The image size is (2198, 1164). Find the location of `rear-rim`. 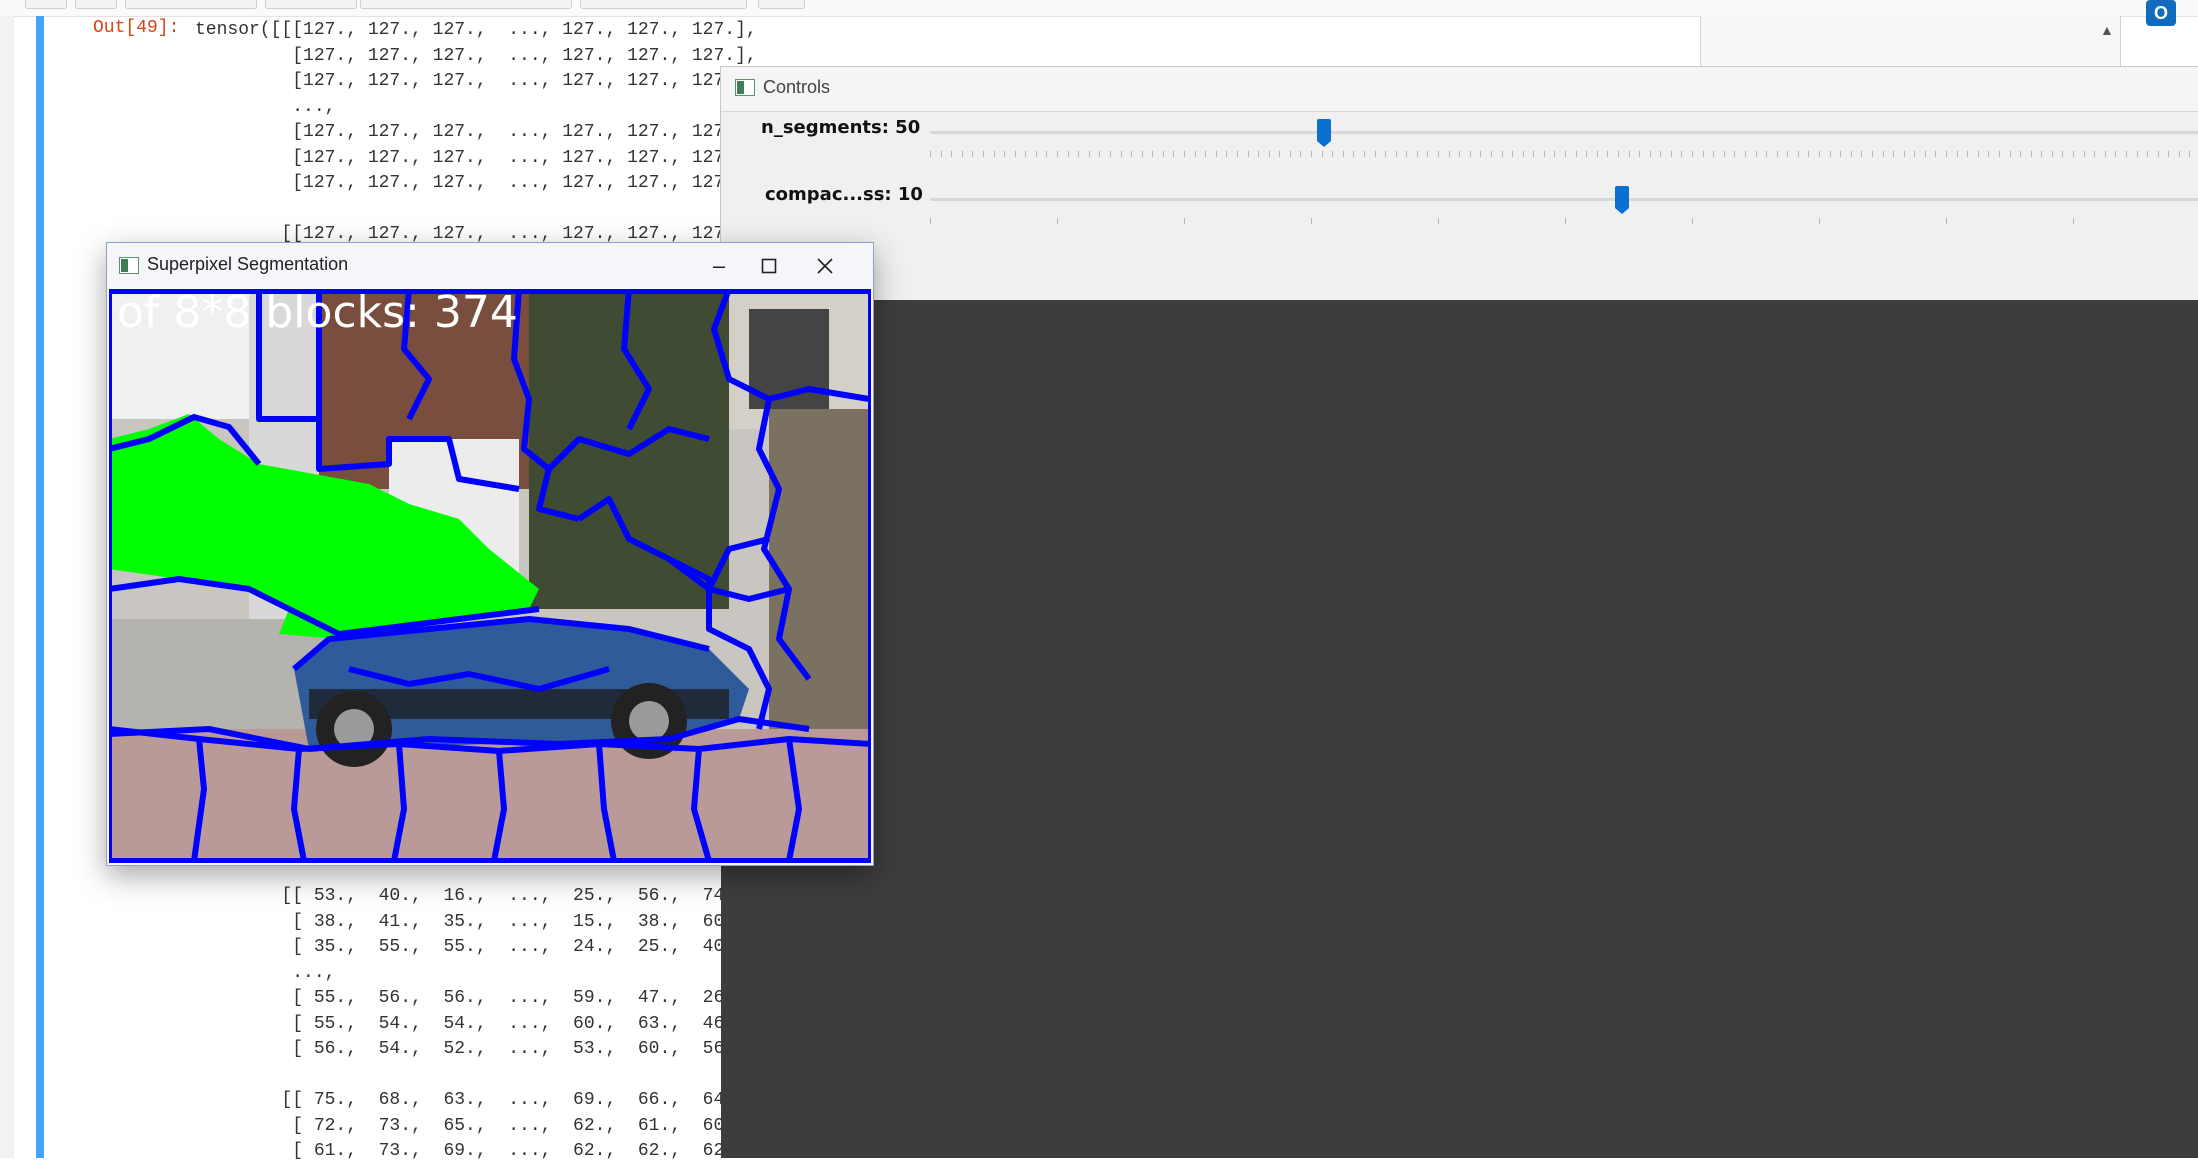

rear-rim is located at coordinates (649, 721).